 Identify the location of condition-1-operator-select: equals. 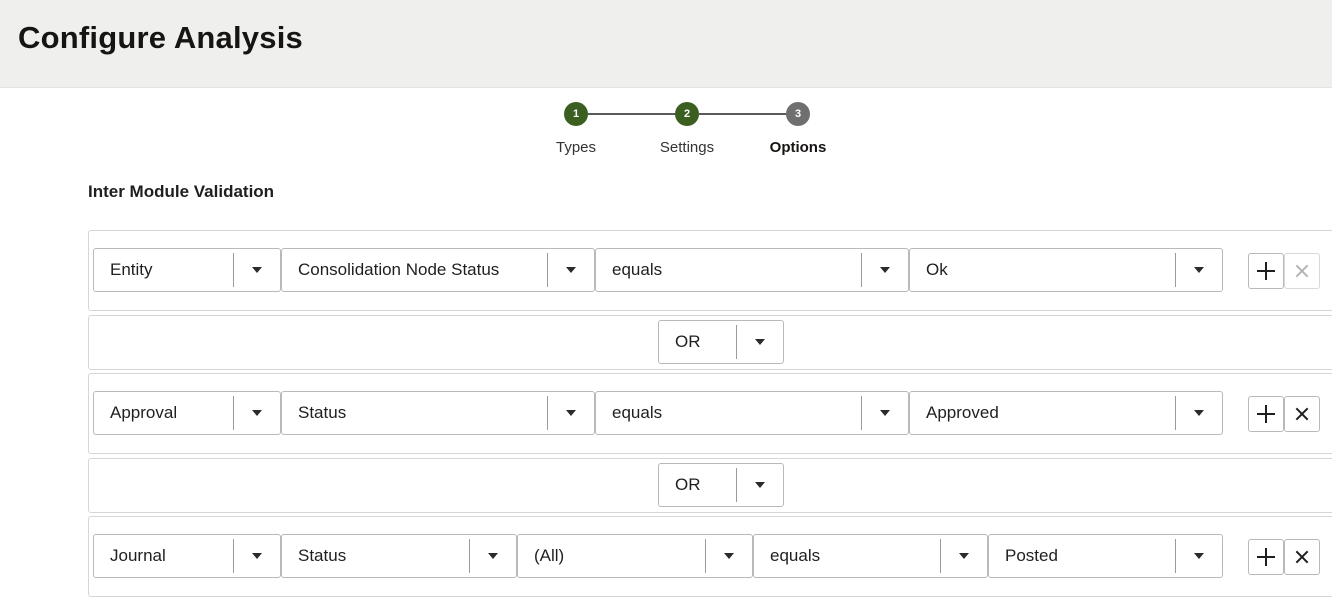
(752, 270).